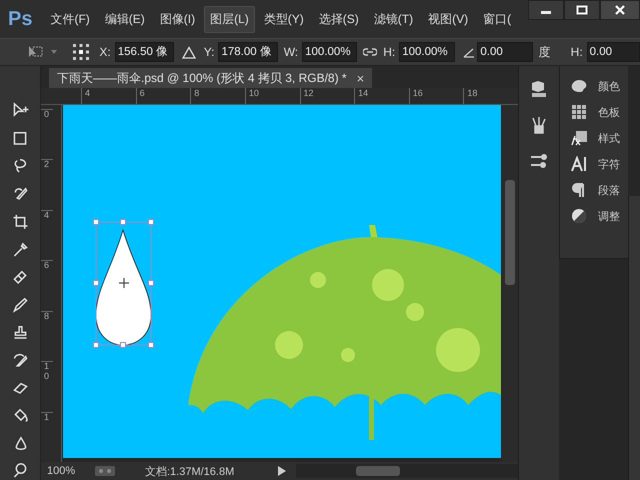  Describe the element at coordinates (609, 217) in the screenshot. I see `panel-label: 调整` at that location.